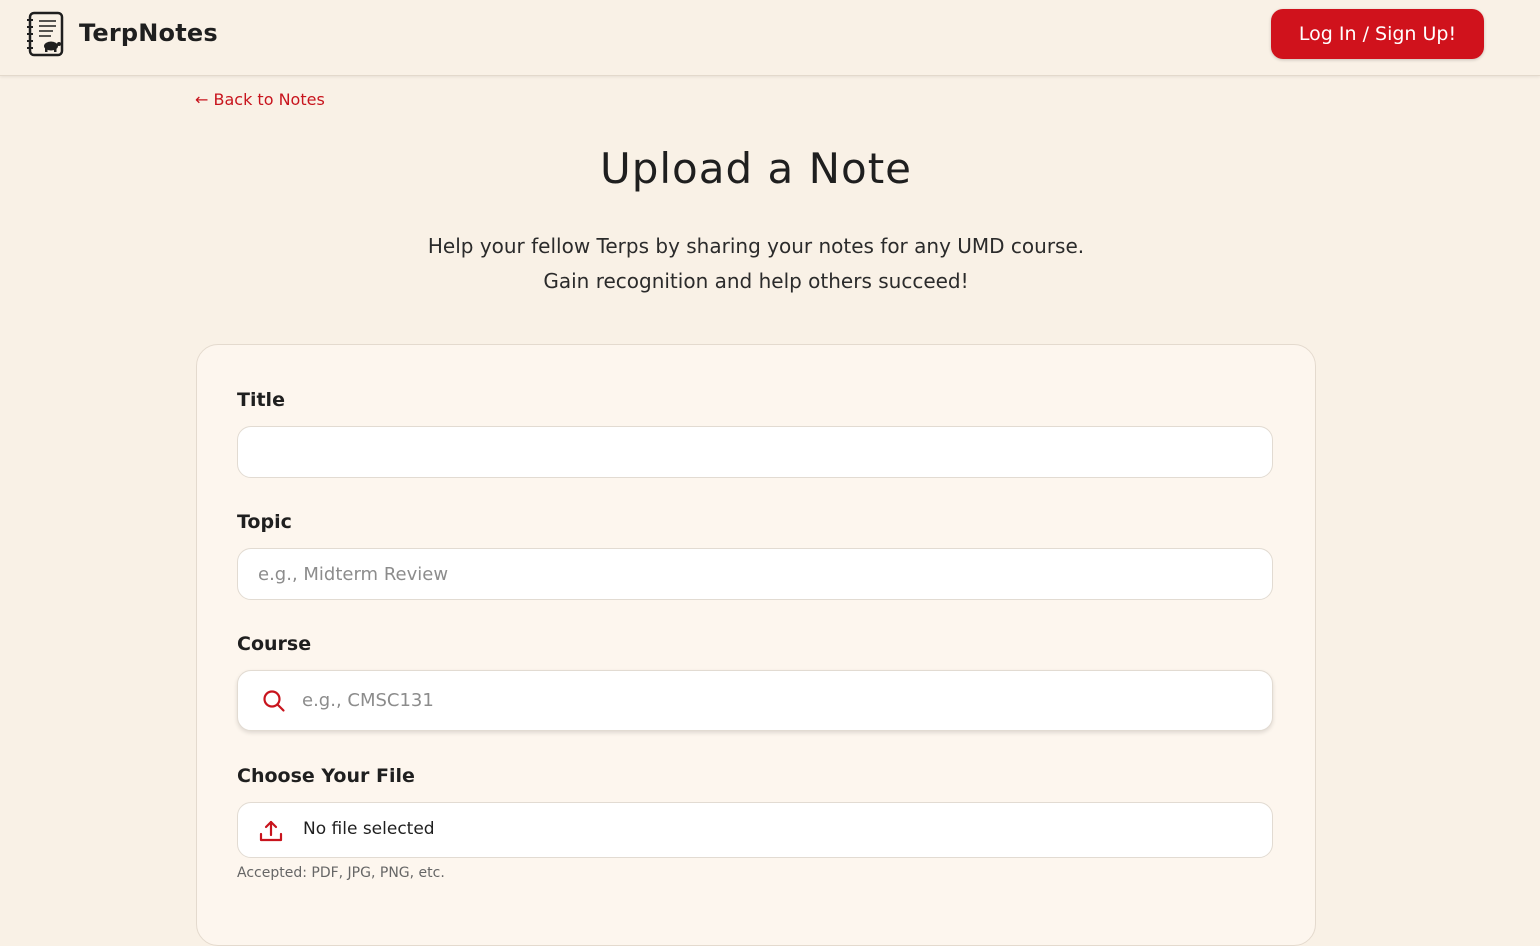  I want to click on course-label: Course, so click(274, 644).